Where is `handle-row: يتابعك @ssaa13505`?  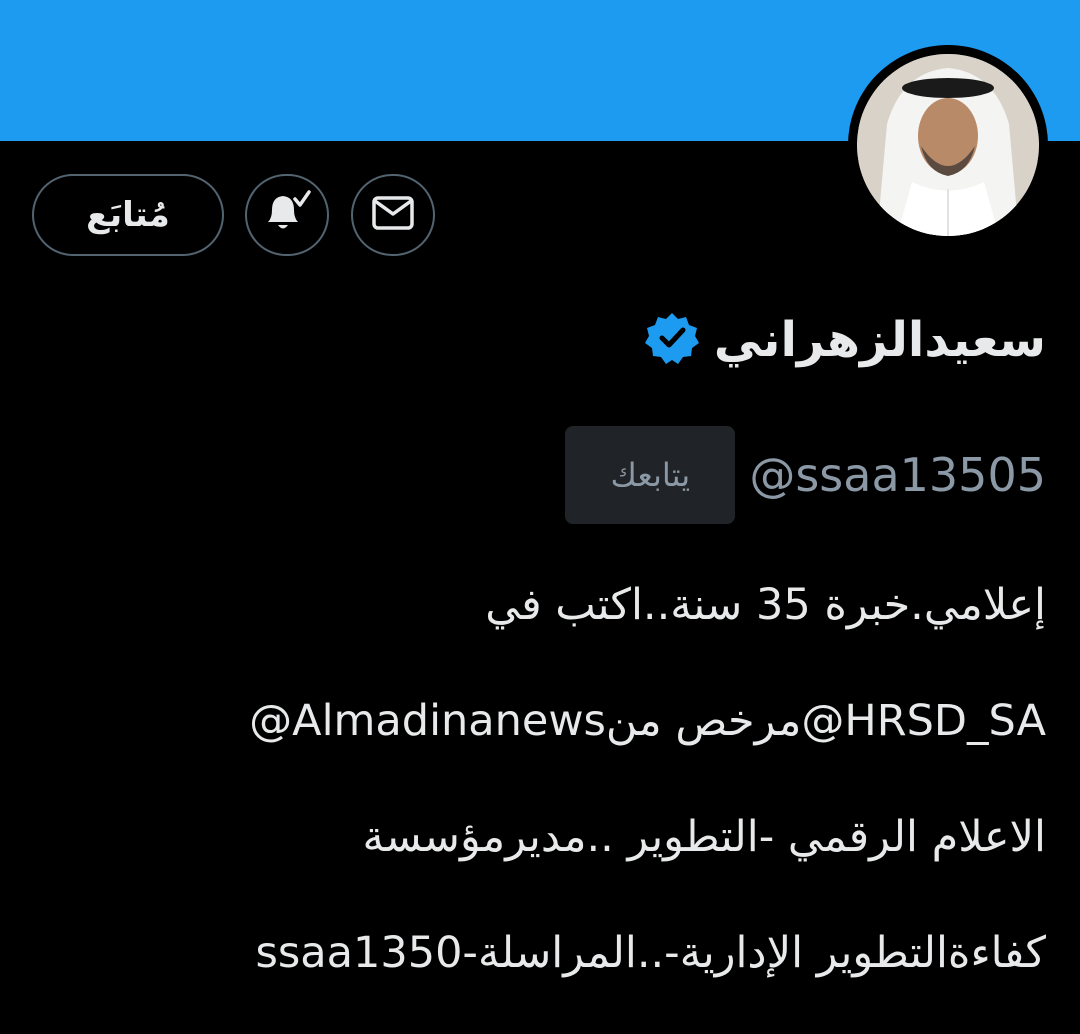
handle-row: يتابعك @ssaa13505 is located at coordinates (805, 475).